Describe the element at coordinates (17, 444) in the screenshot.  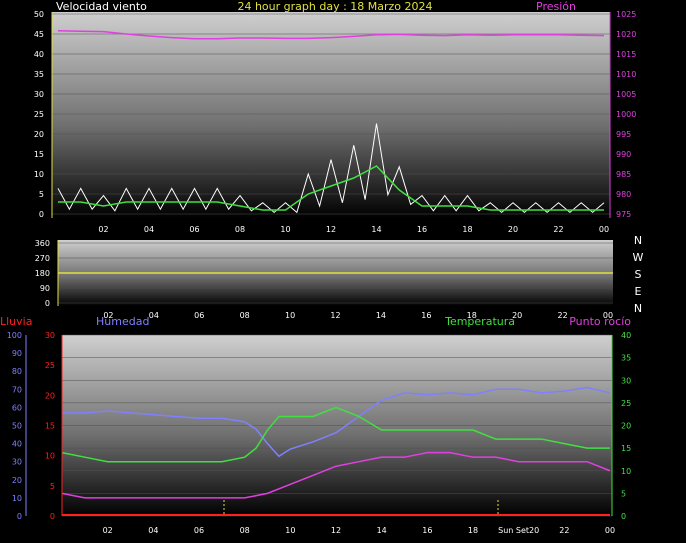
I see `humidity-y-tick: 40` at that location.